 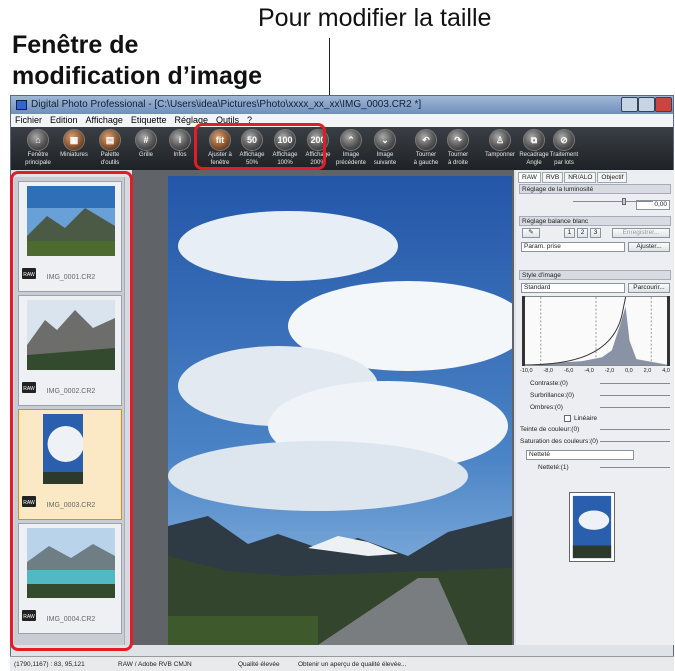 I want to click on color-tone-label: Teinte de couleur:(0), so click(x=550, y=429).